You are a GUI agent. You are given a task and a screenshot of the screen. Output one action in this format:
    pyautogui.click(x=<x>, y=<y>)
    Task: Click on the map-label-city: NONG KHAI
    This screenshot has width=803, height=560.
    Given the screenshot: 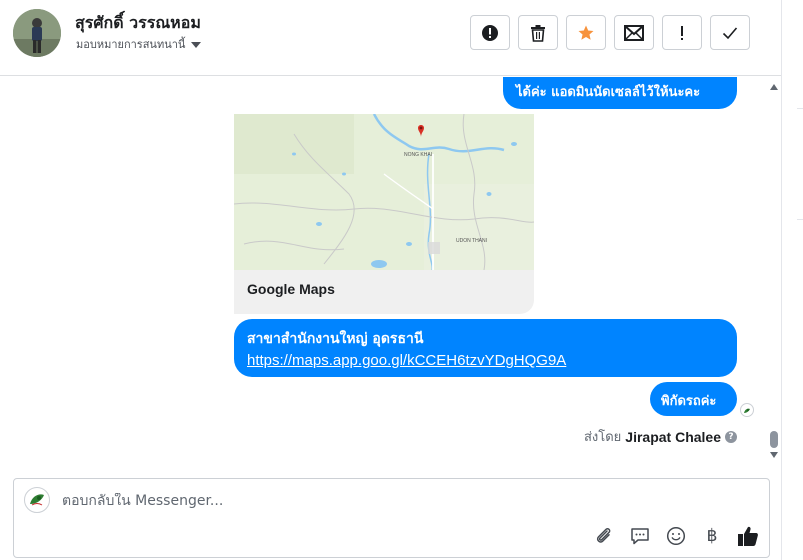 What is the action you would take?
    pyautogui.click(x=418, y=155)
    